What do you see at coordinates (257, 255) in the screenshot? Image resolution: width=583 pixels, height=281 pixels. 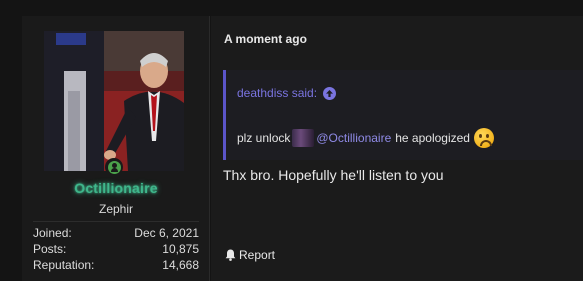 I see `report-label: Report` at bounding box center [257, 255].